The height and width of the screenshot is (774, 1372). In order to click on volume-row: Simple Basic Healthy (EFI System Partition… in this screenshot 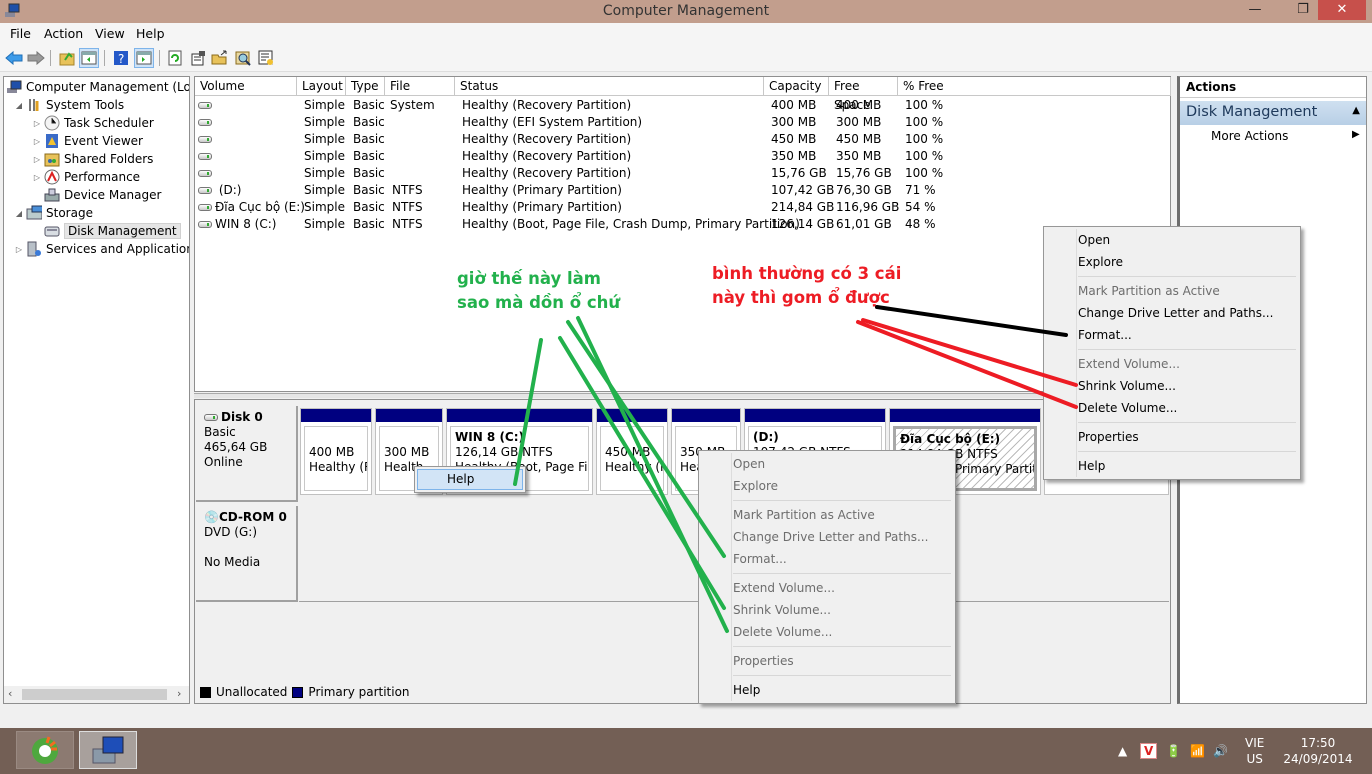, I will do `click(682, 122)`.